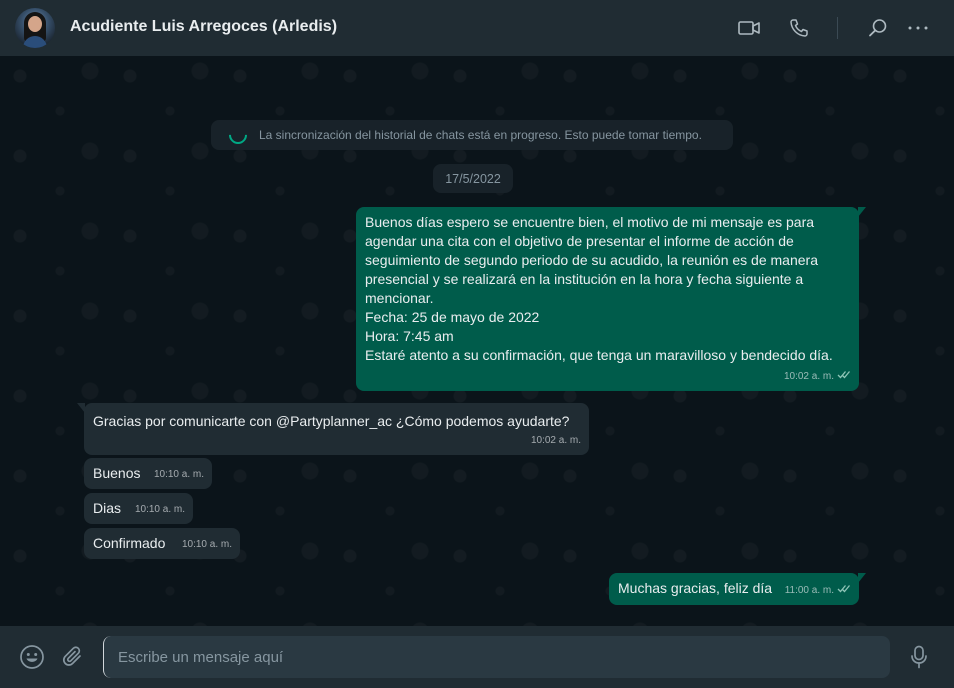 This screenshot has width=954, height=688. I want to click on search-icon, so click(878, 28).